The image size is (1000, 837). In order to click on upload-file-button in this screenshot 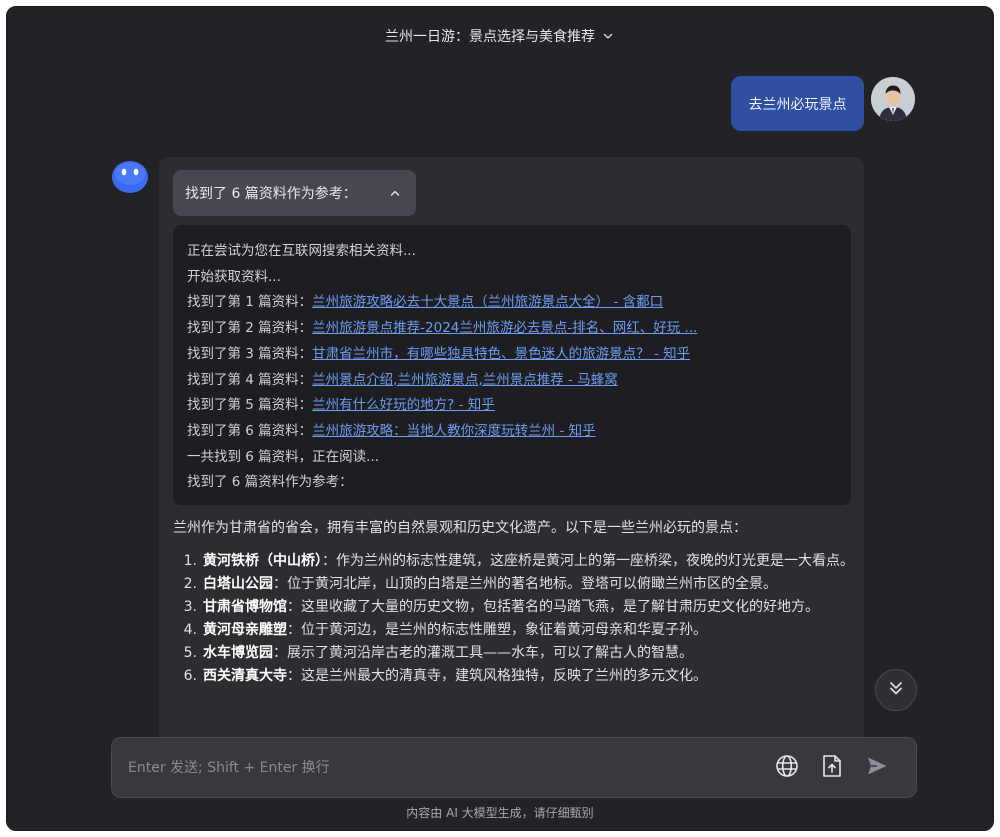, I will do `click(832, 768)`.